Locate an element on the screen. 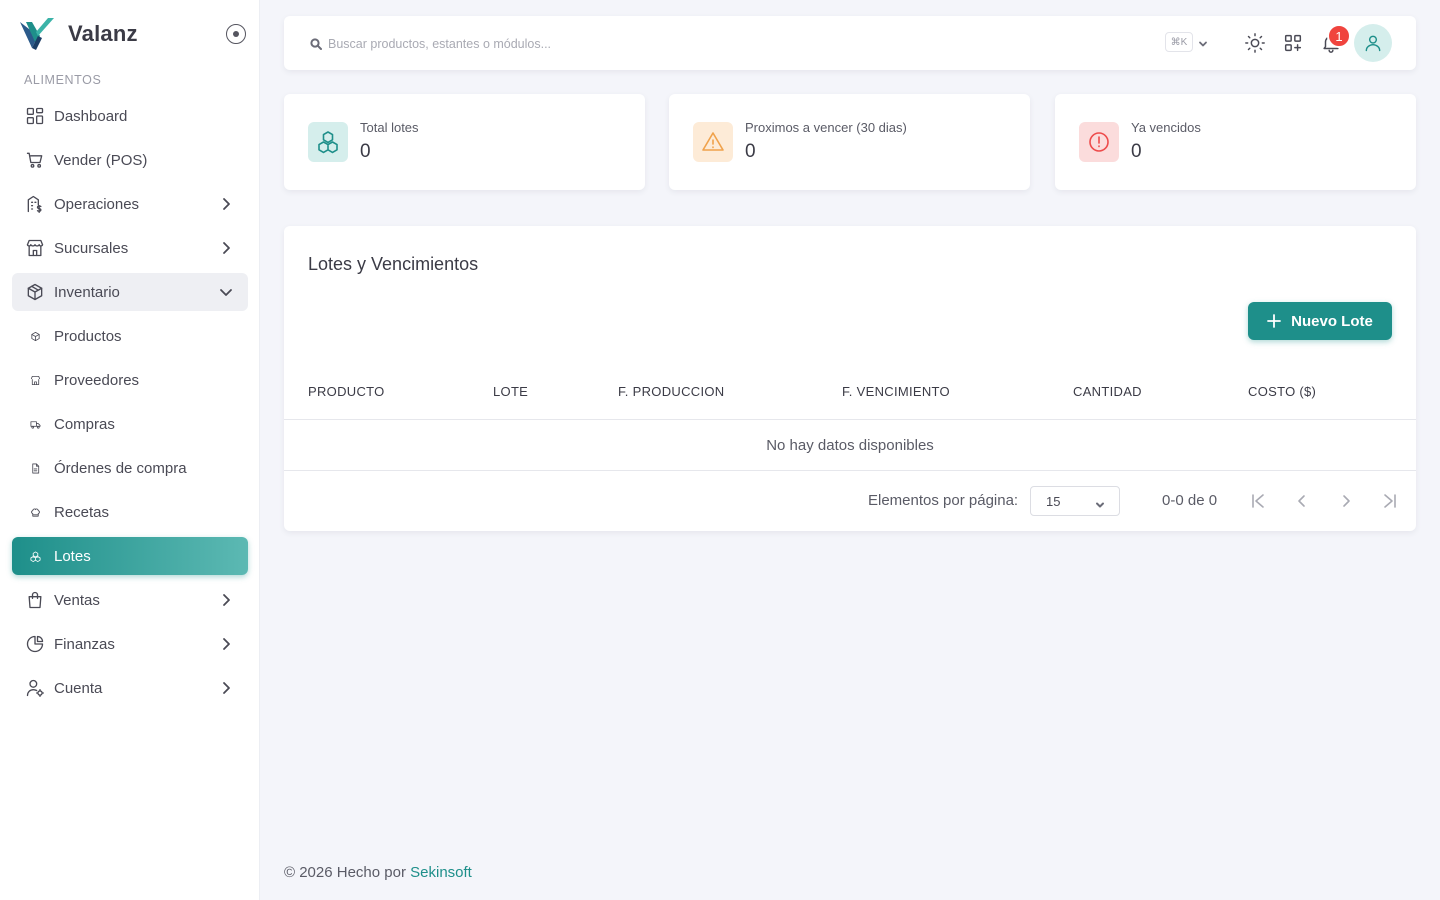 The image size is (1440, 900). stat-card-total-lotes: Total lotes 0 is located at coordinates (464, 142).